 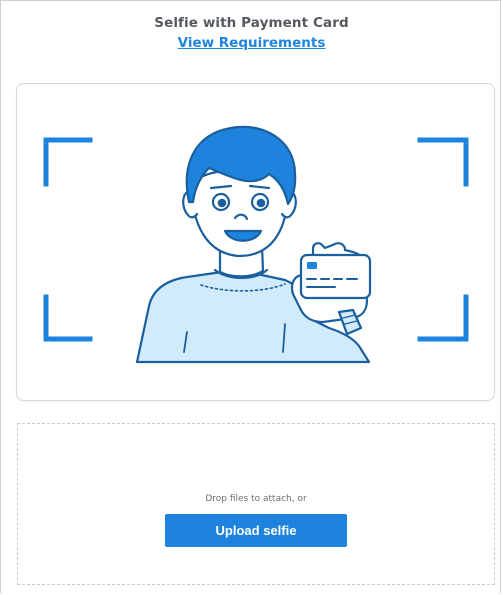 What do you see at coordinates (68, 162) in the screenshot?
I see `corner-top-left-icon` at bounding box center [68, 162].